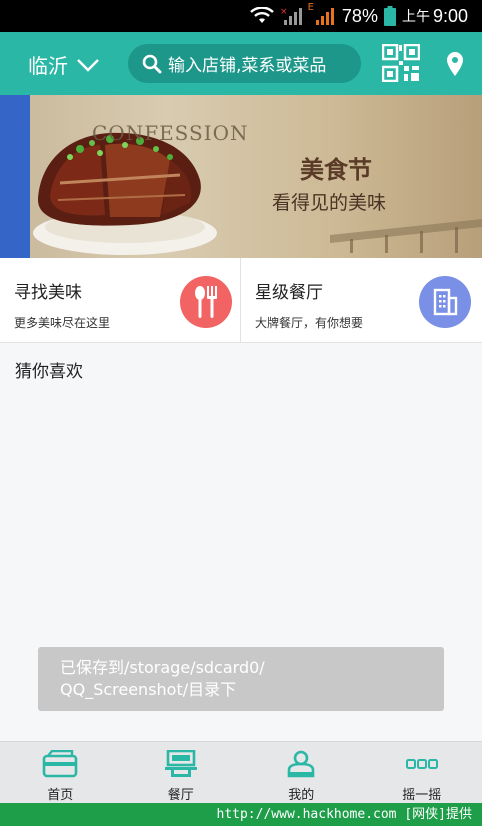 Image resolution: width=482 pixels, height=826 pixels. Describe the element at coordinates (261, 15) in the screenshot. I see `wifi-icon` at that location.